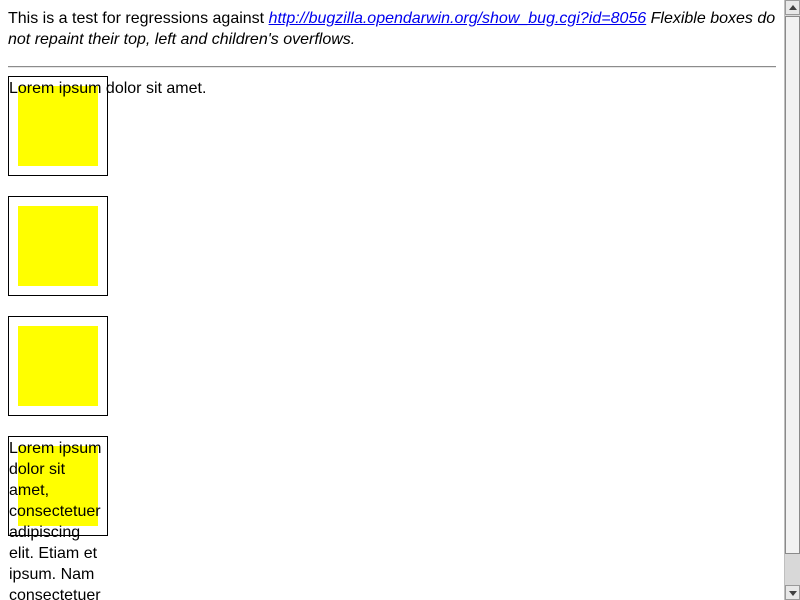 The height and width of the screenshot is (600, 800). I want to click on scroll-down-button, so click(792, 592).